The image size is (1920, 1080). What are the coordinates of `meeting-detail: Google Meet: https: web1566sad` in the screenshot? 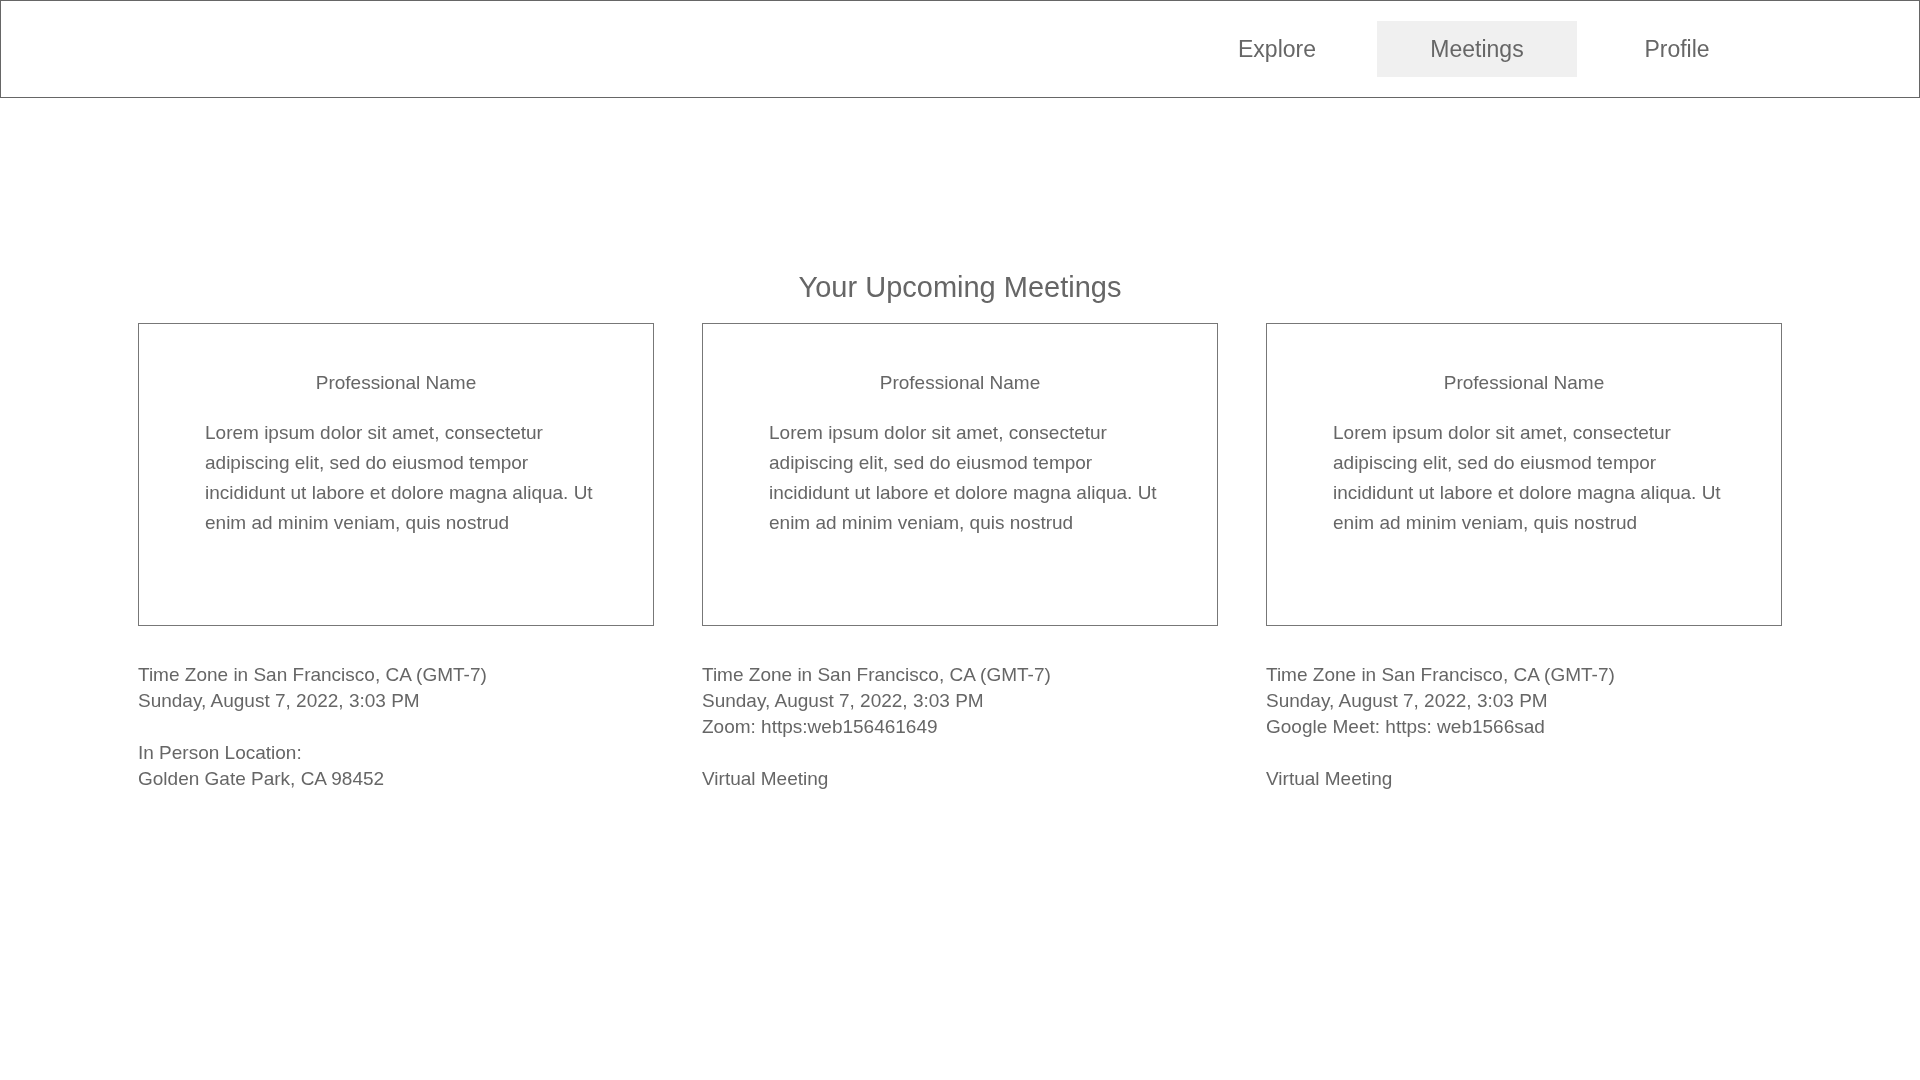 It's located at (1406, 726).